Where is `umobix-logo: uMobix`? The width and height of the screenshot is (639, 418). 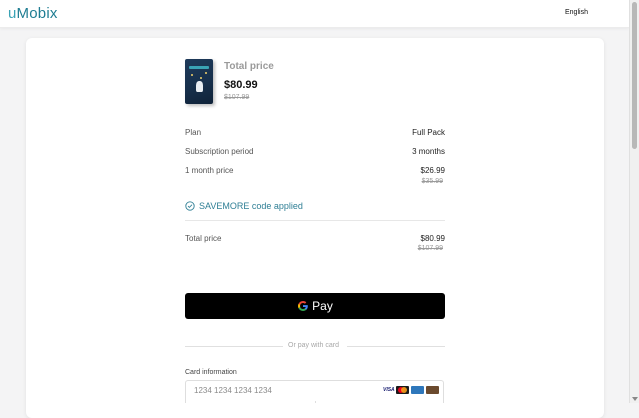 umobix-logo: uMobix is located at coordinates (33, 13).